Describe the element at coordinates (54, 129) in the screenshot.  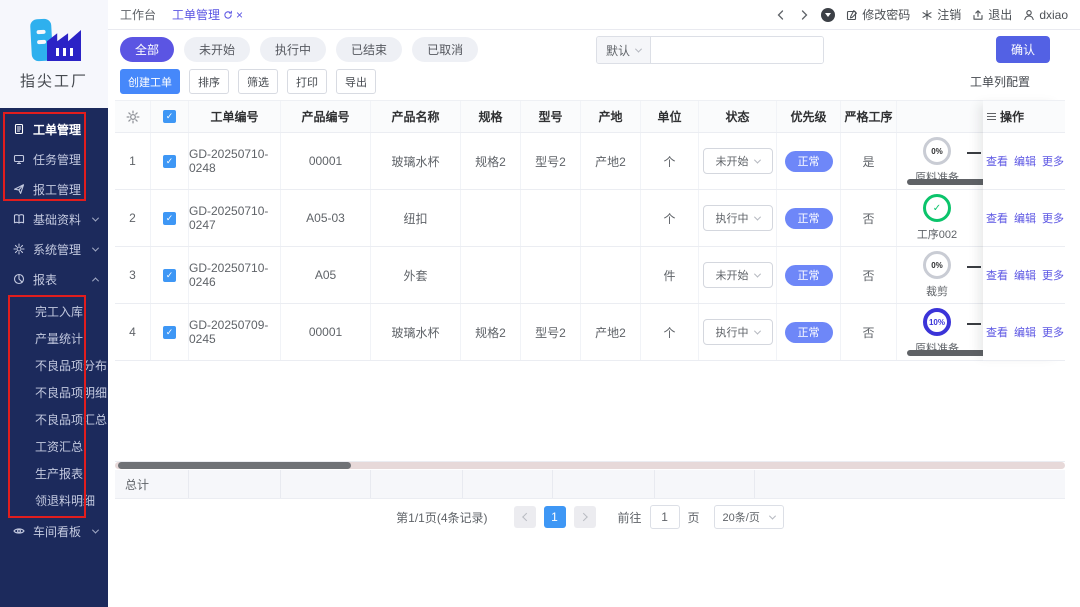
I see `sidebar-item-work-orders: 工单管理` at that location.